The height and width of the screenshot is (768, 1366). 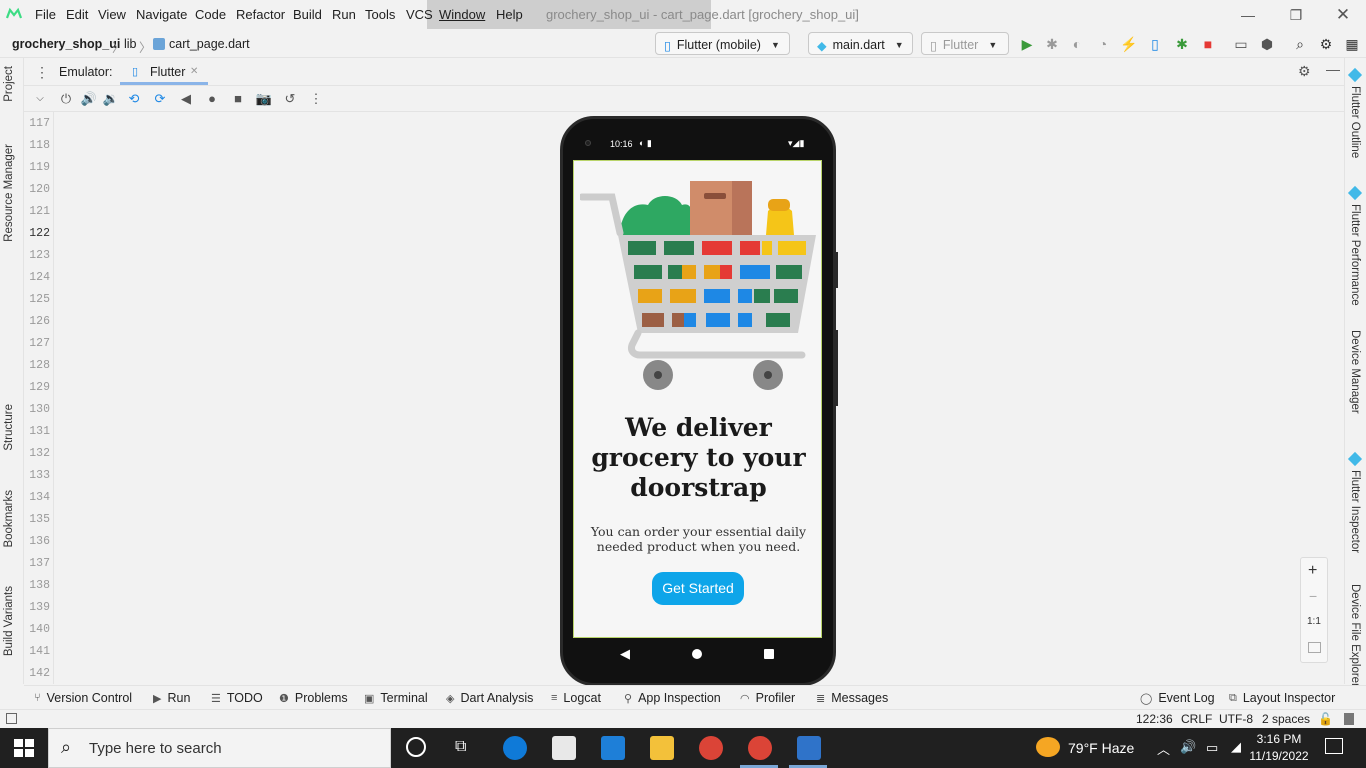 What do you see at coordinates (1248, 15) in the screenshot?
I see `minimize-icon: —` at bounding box center [1248, 15].